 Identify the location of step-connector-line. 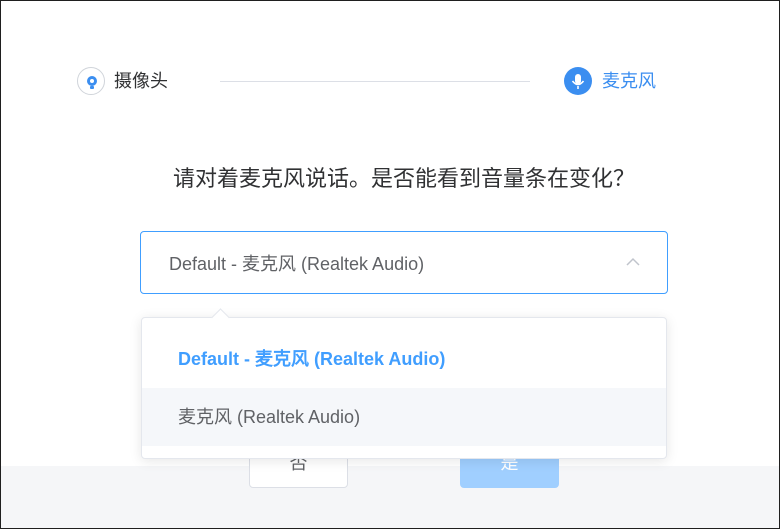
(375, 81).